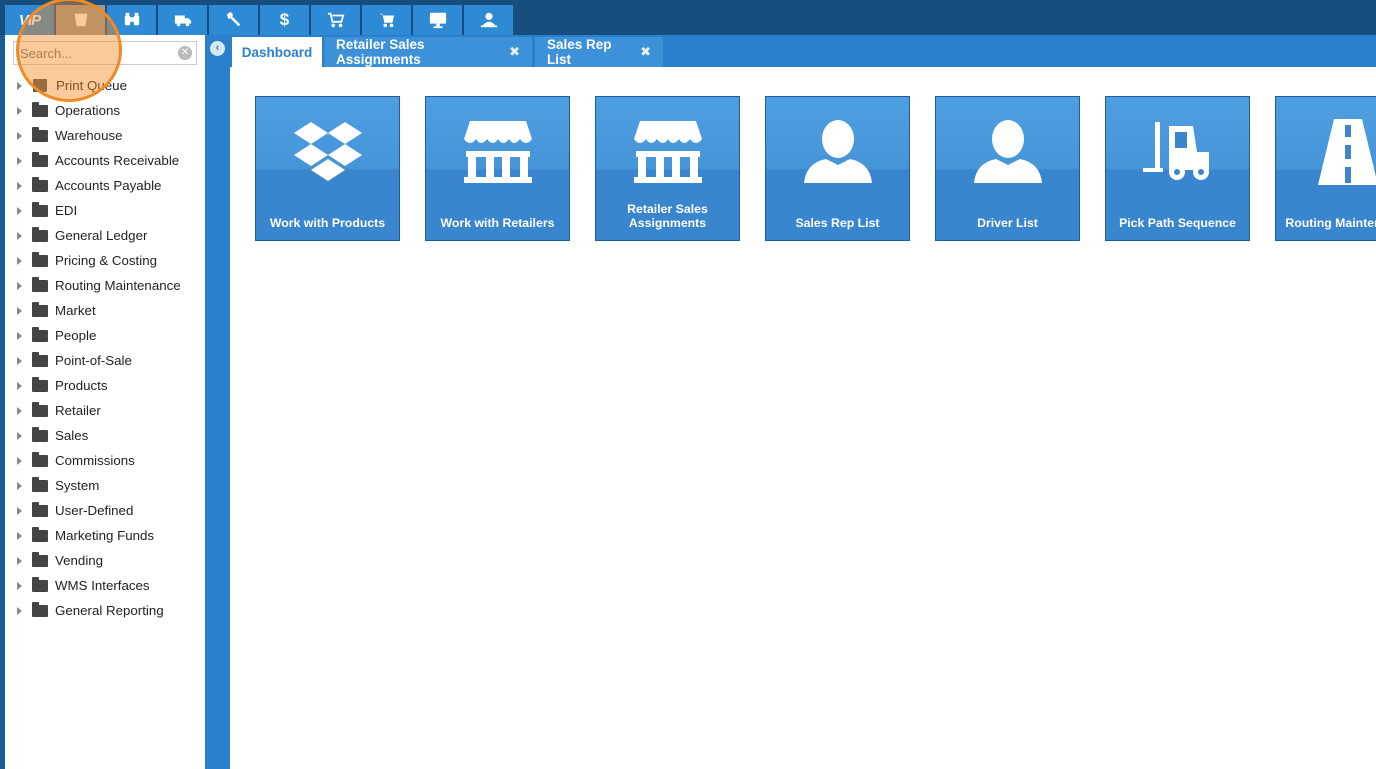 Image resolution: width=1376 pixels, height=769 pixels. What do you see at coordinates (667, 168) in the screenshot?
I see `tile-retailer-sales-assignments: Retailer Sales Assignments` at bounding box center [667, 168].